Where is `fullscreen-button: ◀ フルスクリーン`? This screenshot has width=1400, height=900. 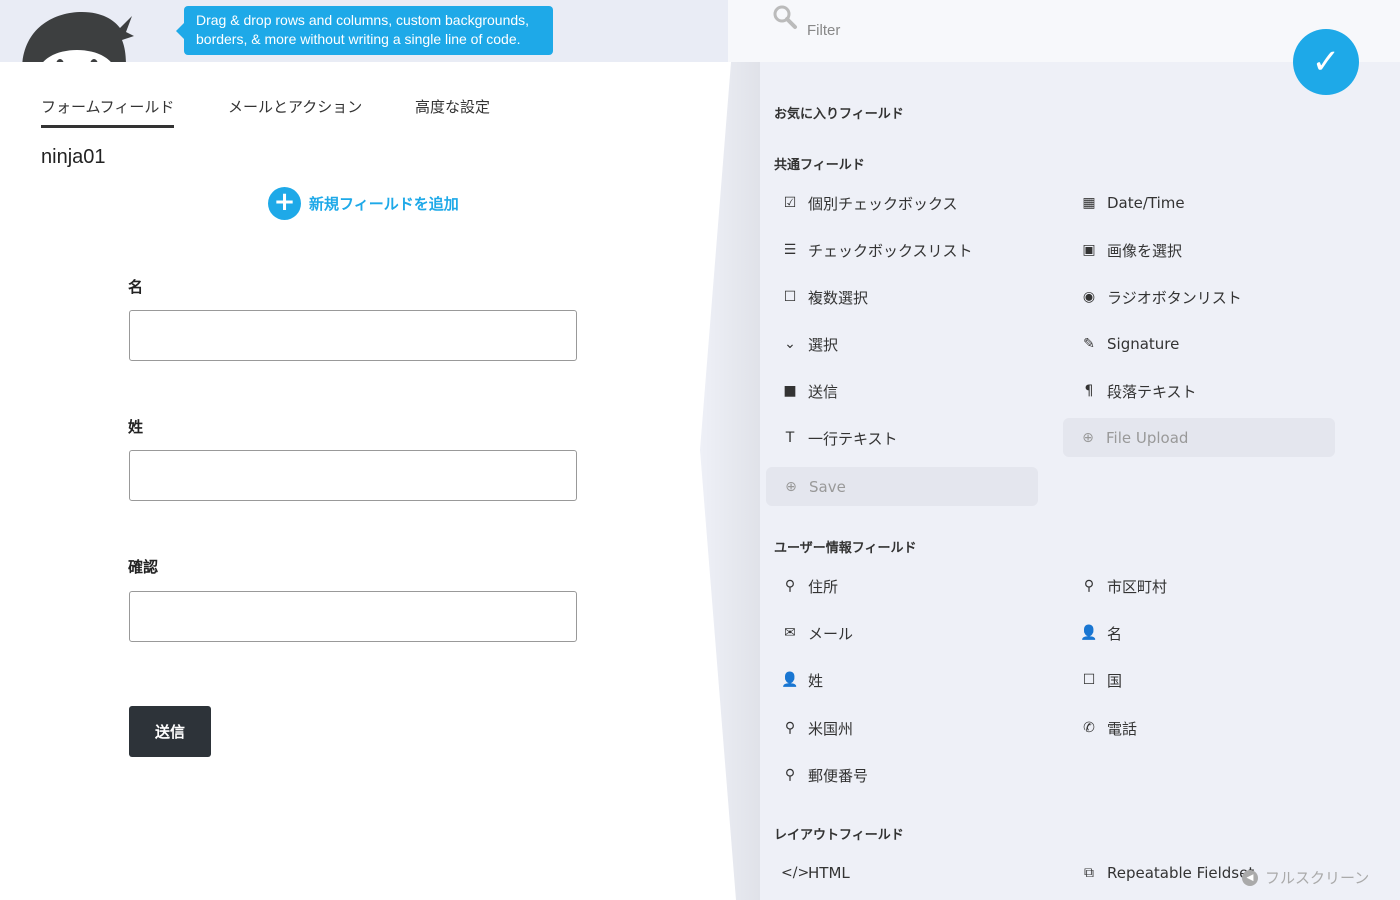
fullscreen-button: ◀ フルスクリーン is located at coordinates (1305, 877).